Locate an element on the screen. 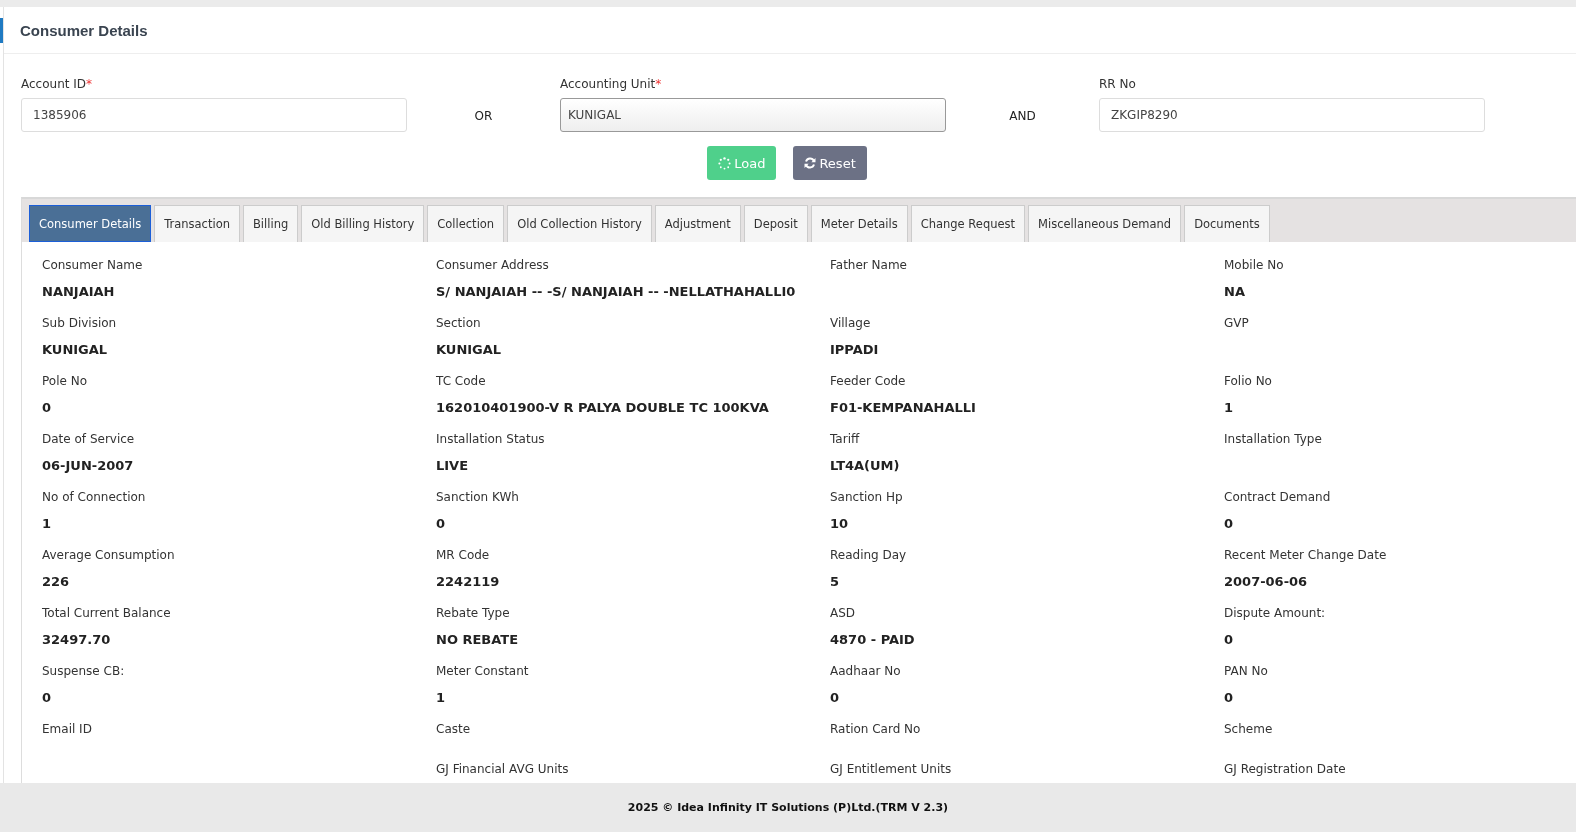  detail-label: Installation Type is located at coordinates (1273, 440).